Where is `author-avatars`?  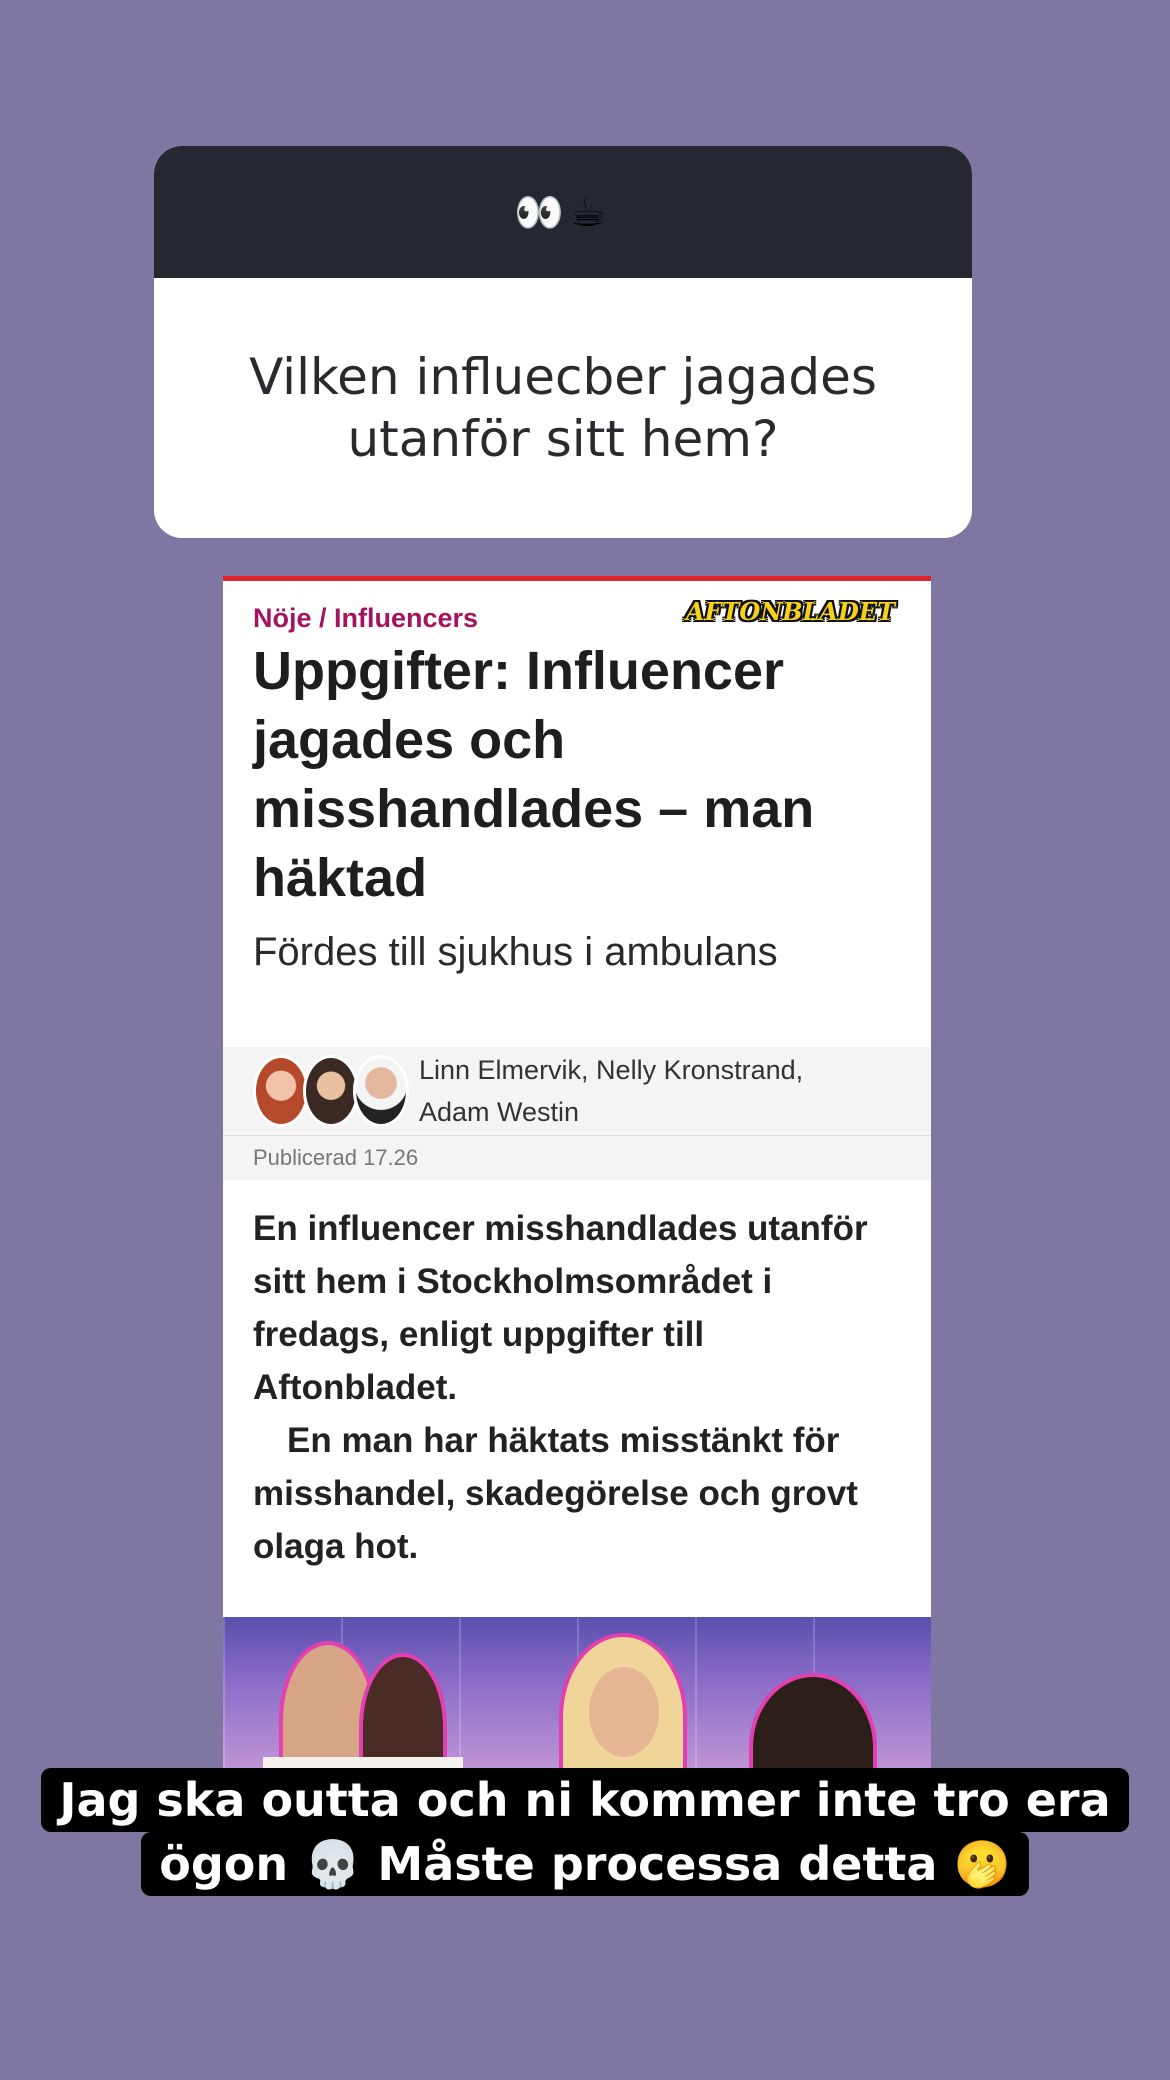
author-avatars is located at coordinates (331, 1091).